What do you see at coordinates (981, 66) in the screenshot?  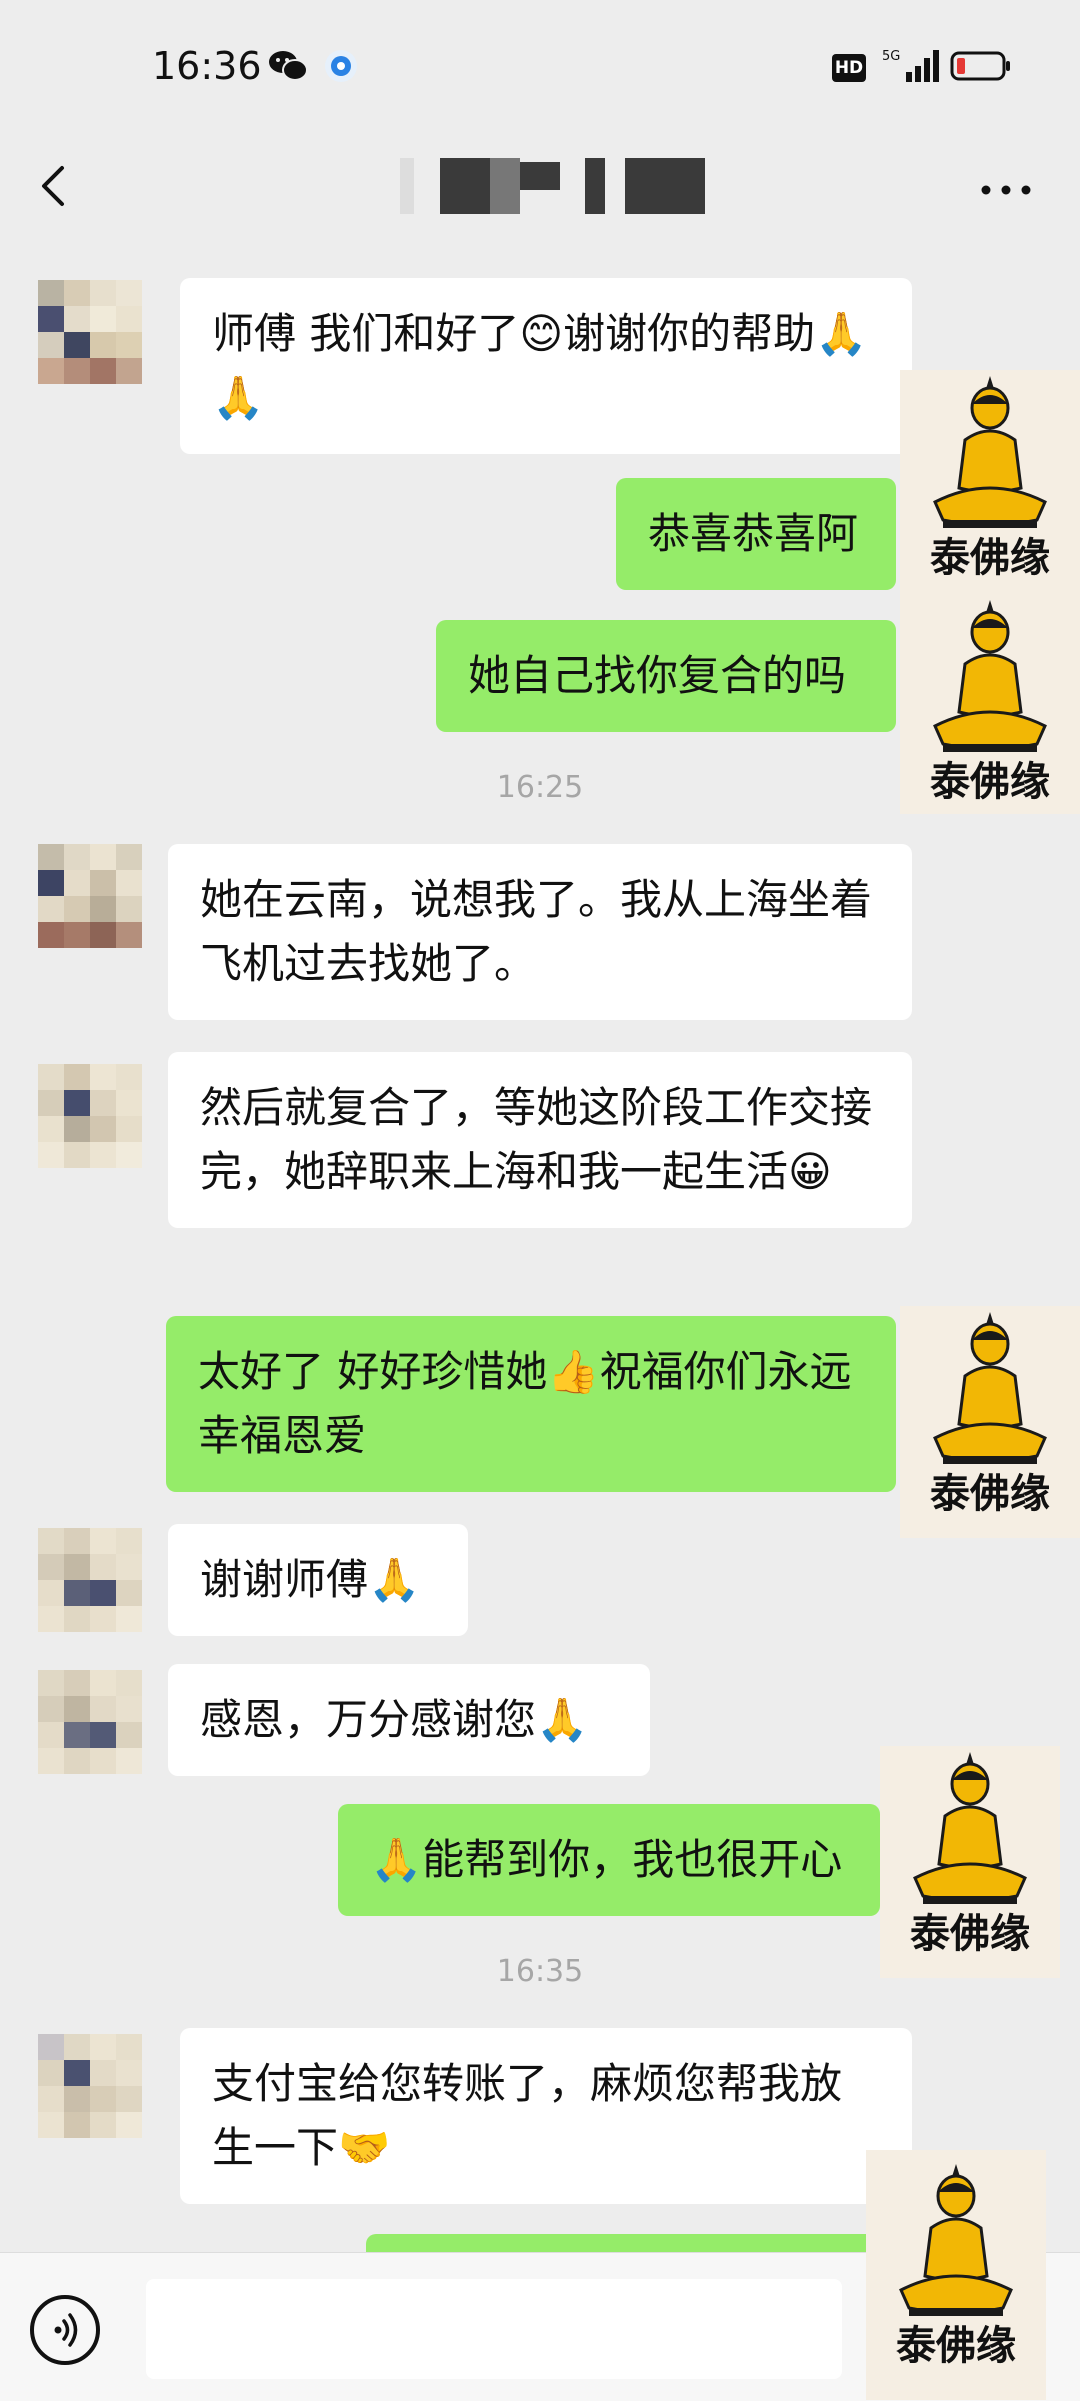 I see `battery-icon` at bounding box center [981, 66].